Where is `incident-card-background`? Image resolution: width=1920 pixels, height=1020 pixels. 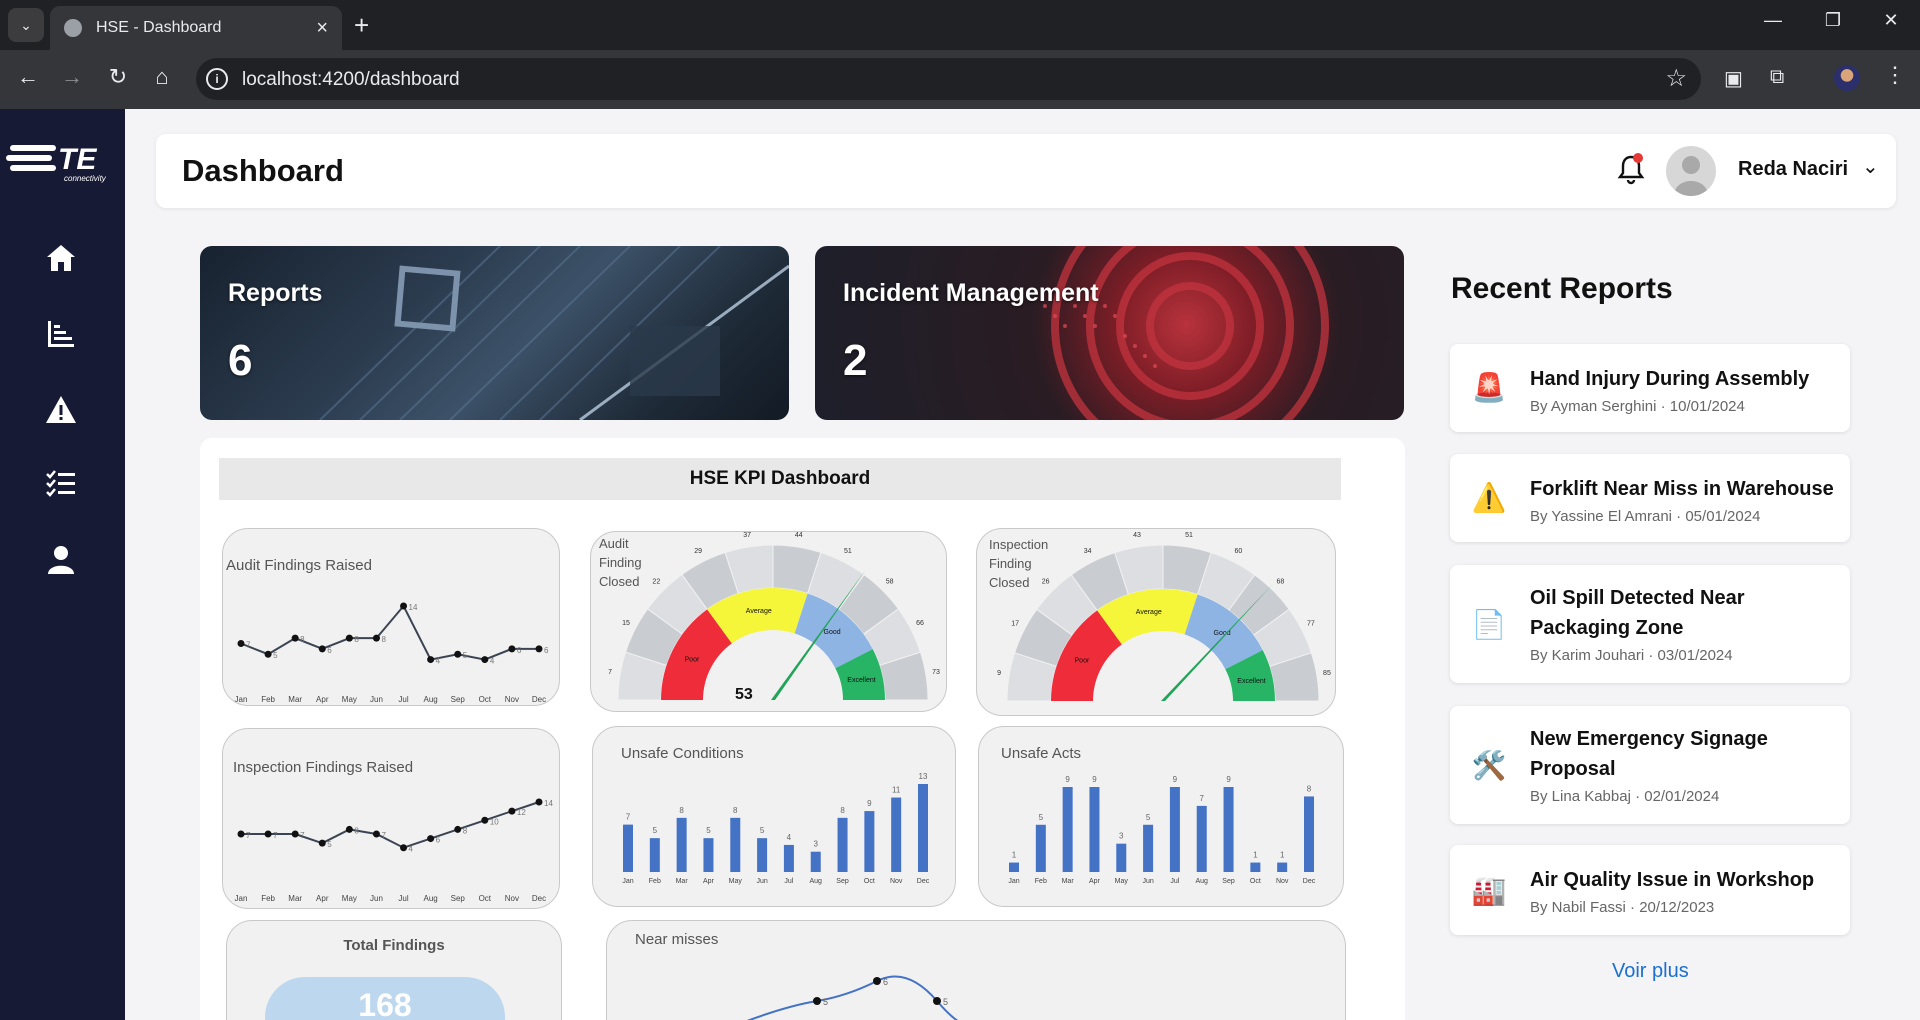 incident-card-background is located at coordinates (1186, 333).